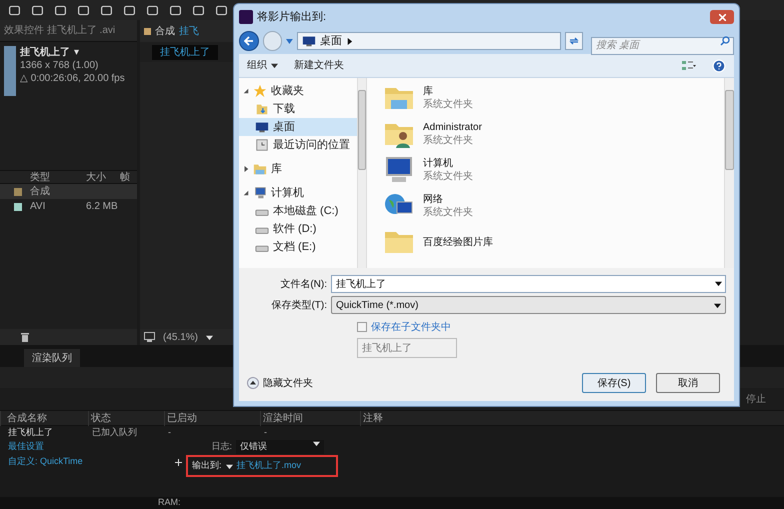  I want to click on nav-item: 下载, so click(298, 109).